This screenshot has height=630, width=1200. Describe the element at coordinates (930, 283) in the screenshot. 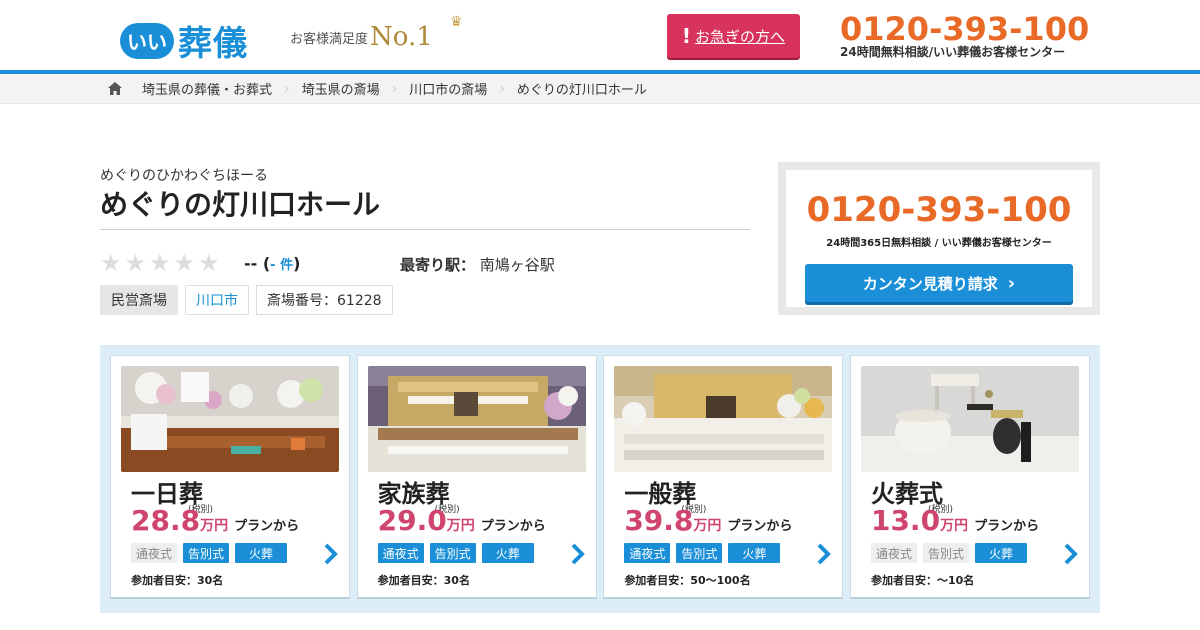

I see `quote-button-label: カンタン見積り請求` at that location.